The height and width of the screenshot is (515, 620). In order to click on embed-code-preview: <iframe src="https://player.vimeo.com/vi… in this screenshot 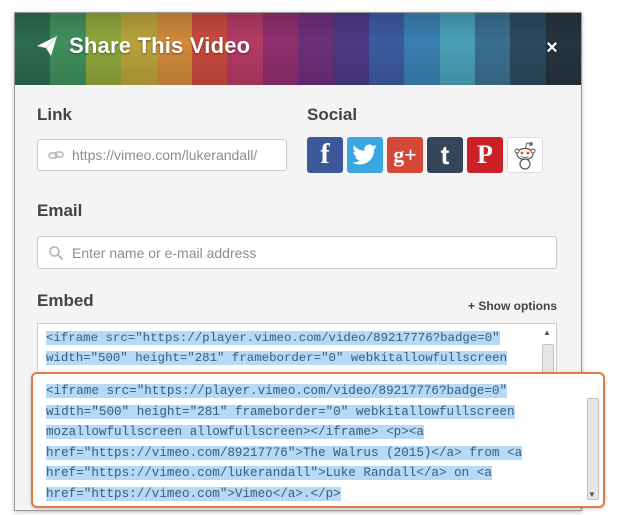, I will do `click(297, 346)`.